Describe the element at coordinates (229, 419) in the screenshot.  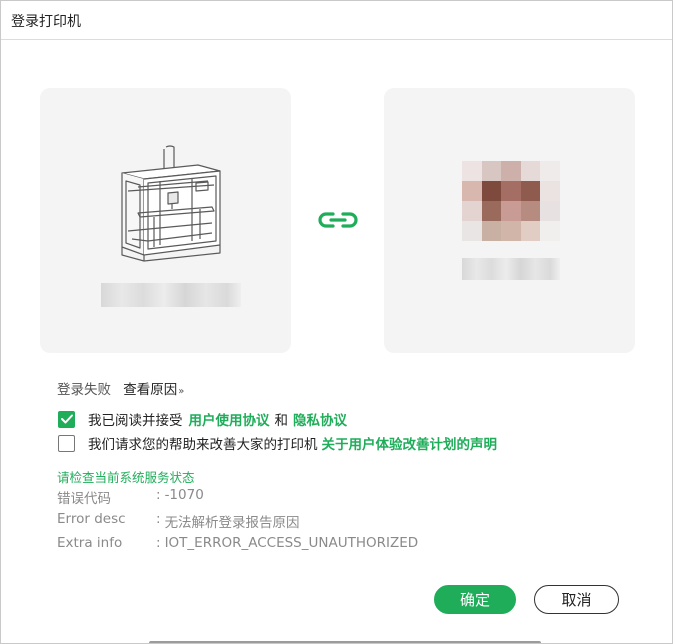
I see `user-agreement-link: 用户使用协议` at that location.